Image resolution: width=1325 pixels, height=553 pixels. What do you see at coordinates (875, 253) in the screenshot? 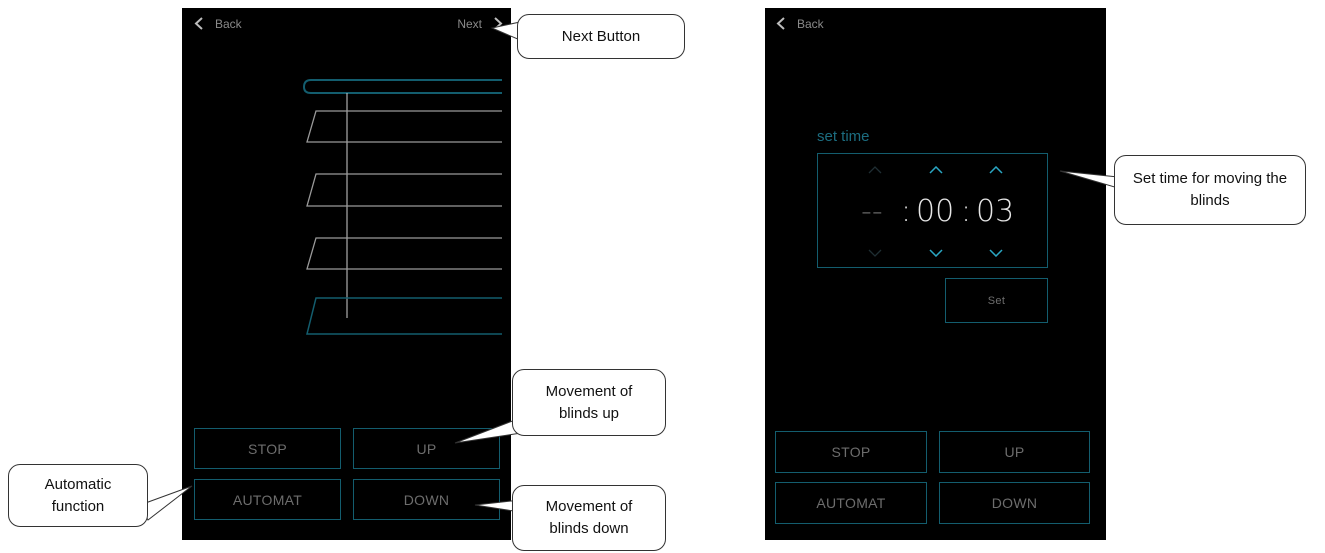
I see `hours-down-arrow-icon` at bounding box center [875, 253].